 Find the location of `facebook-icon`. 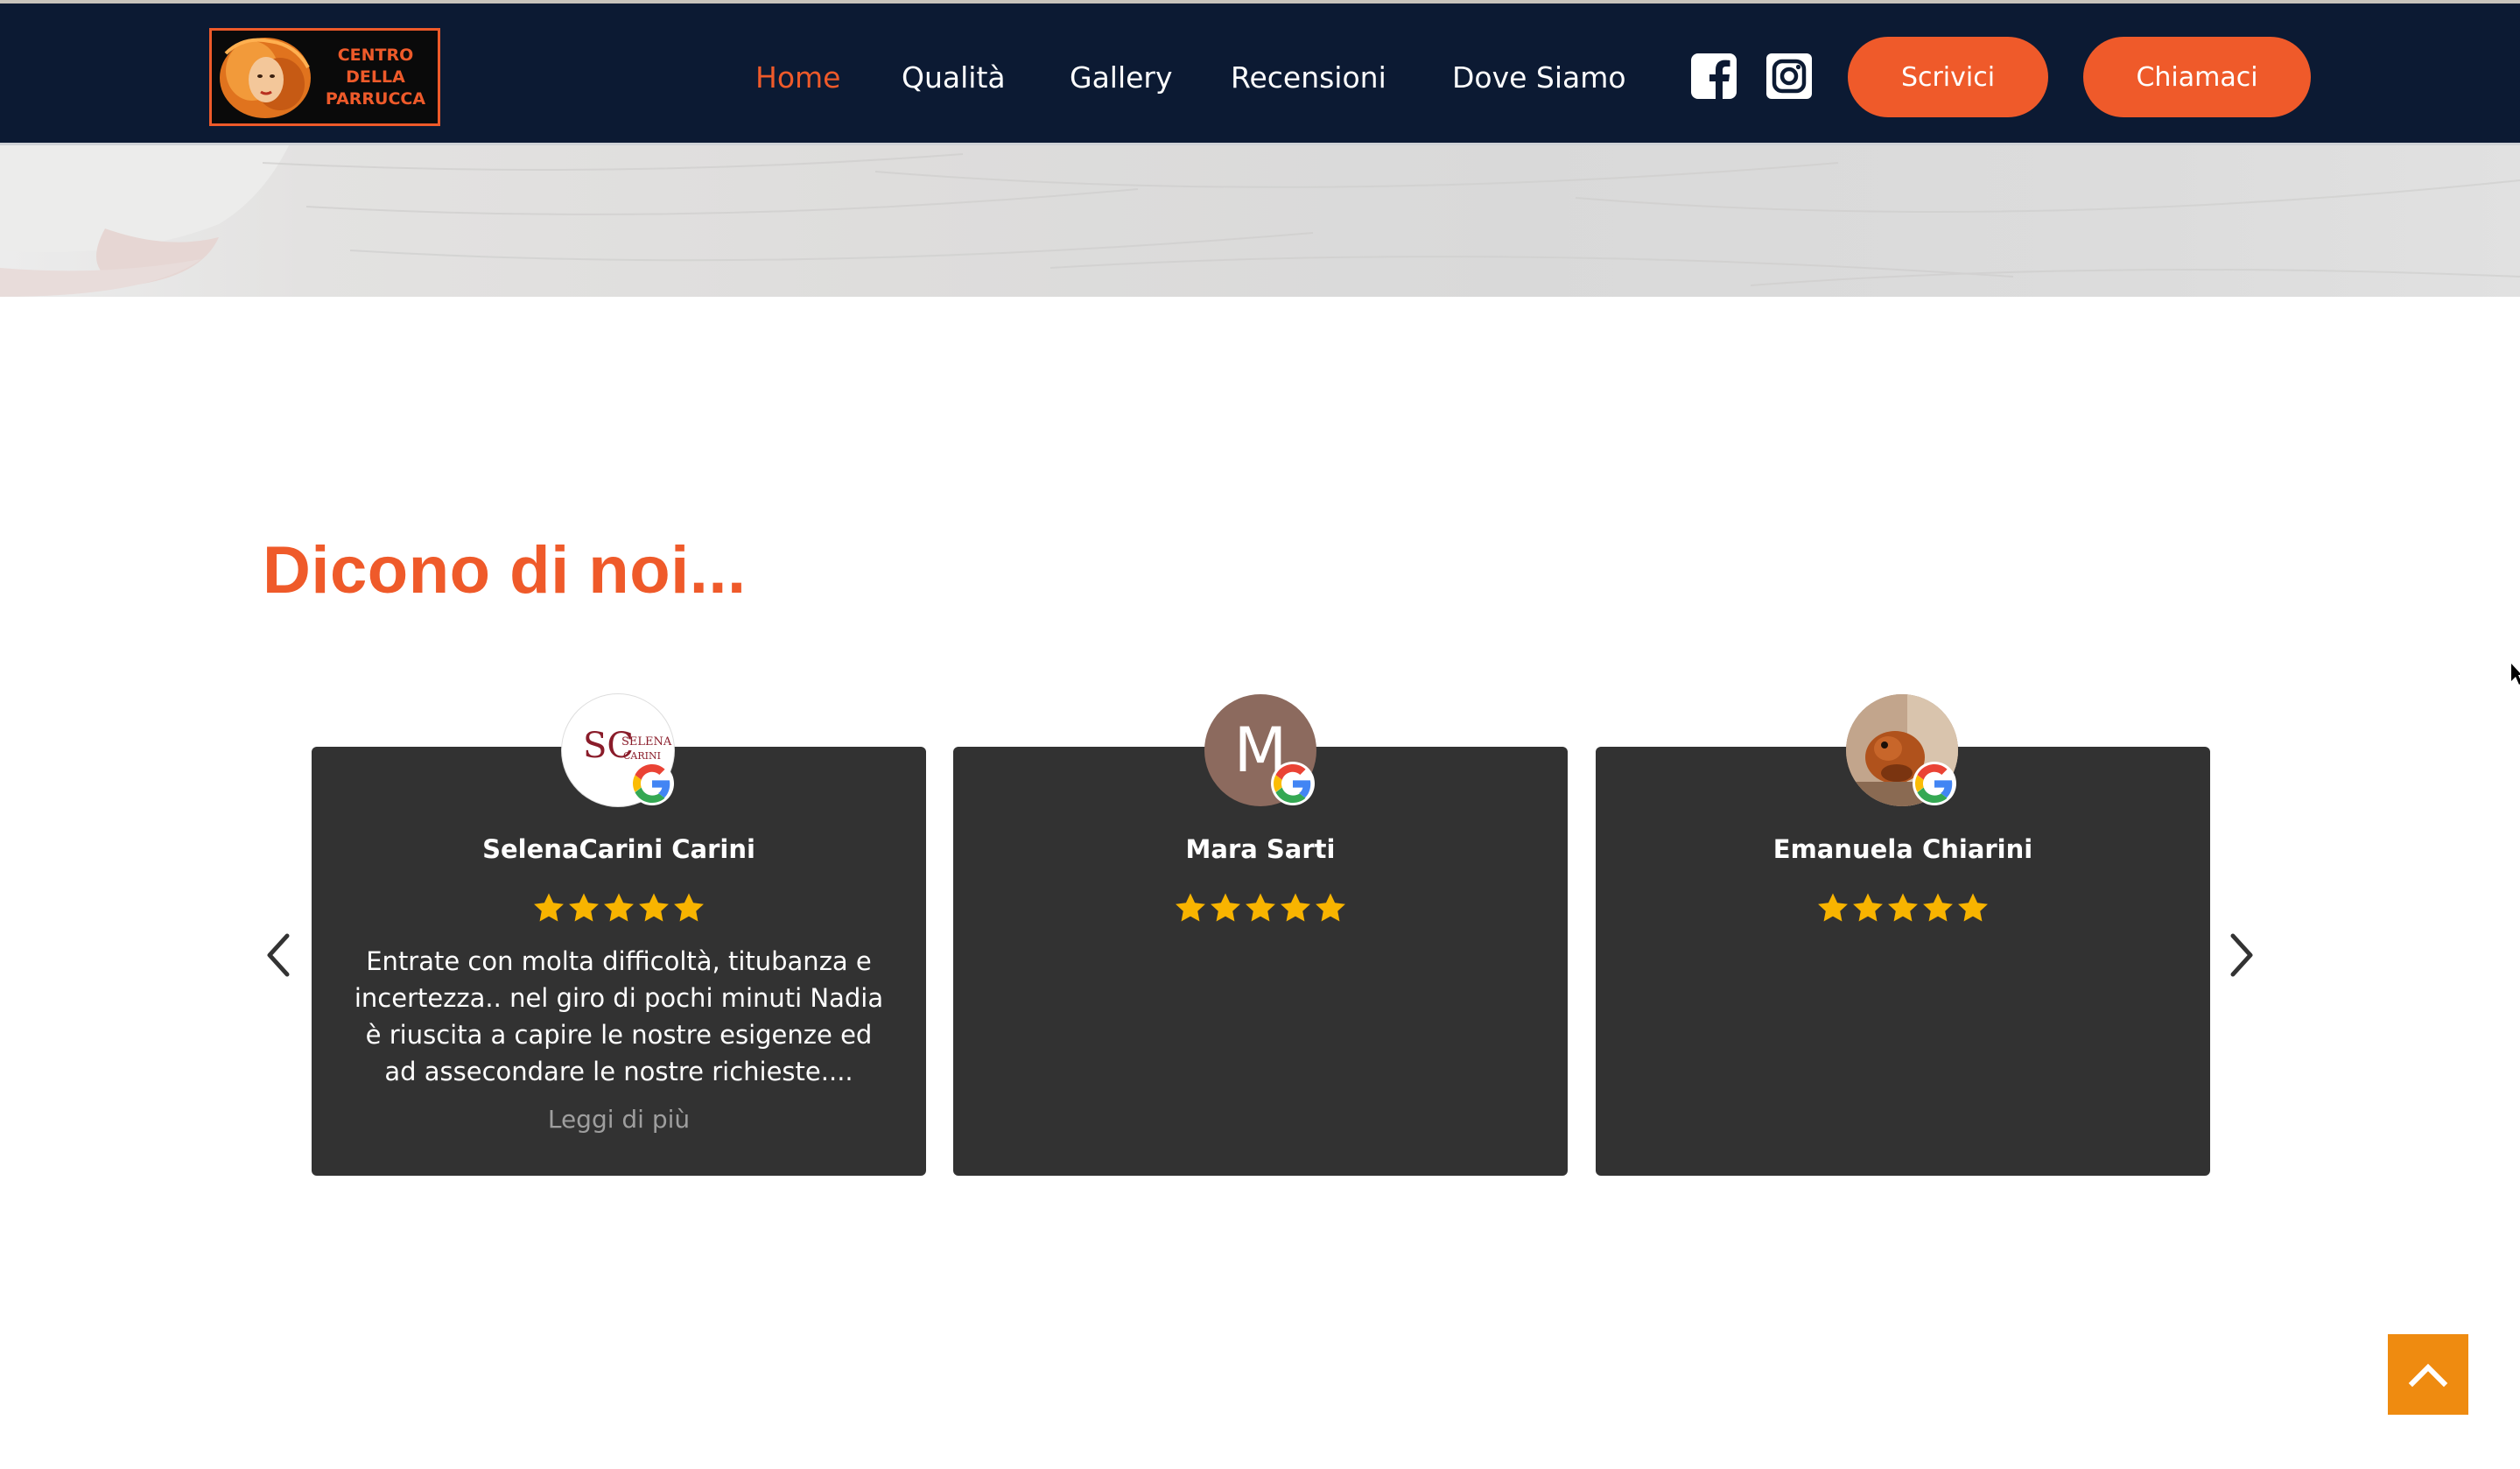

facebook-icon is located at coordinates (1713, 76).